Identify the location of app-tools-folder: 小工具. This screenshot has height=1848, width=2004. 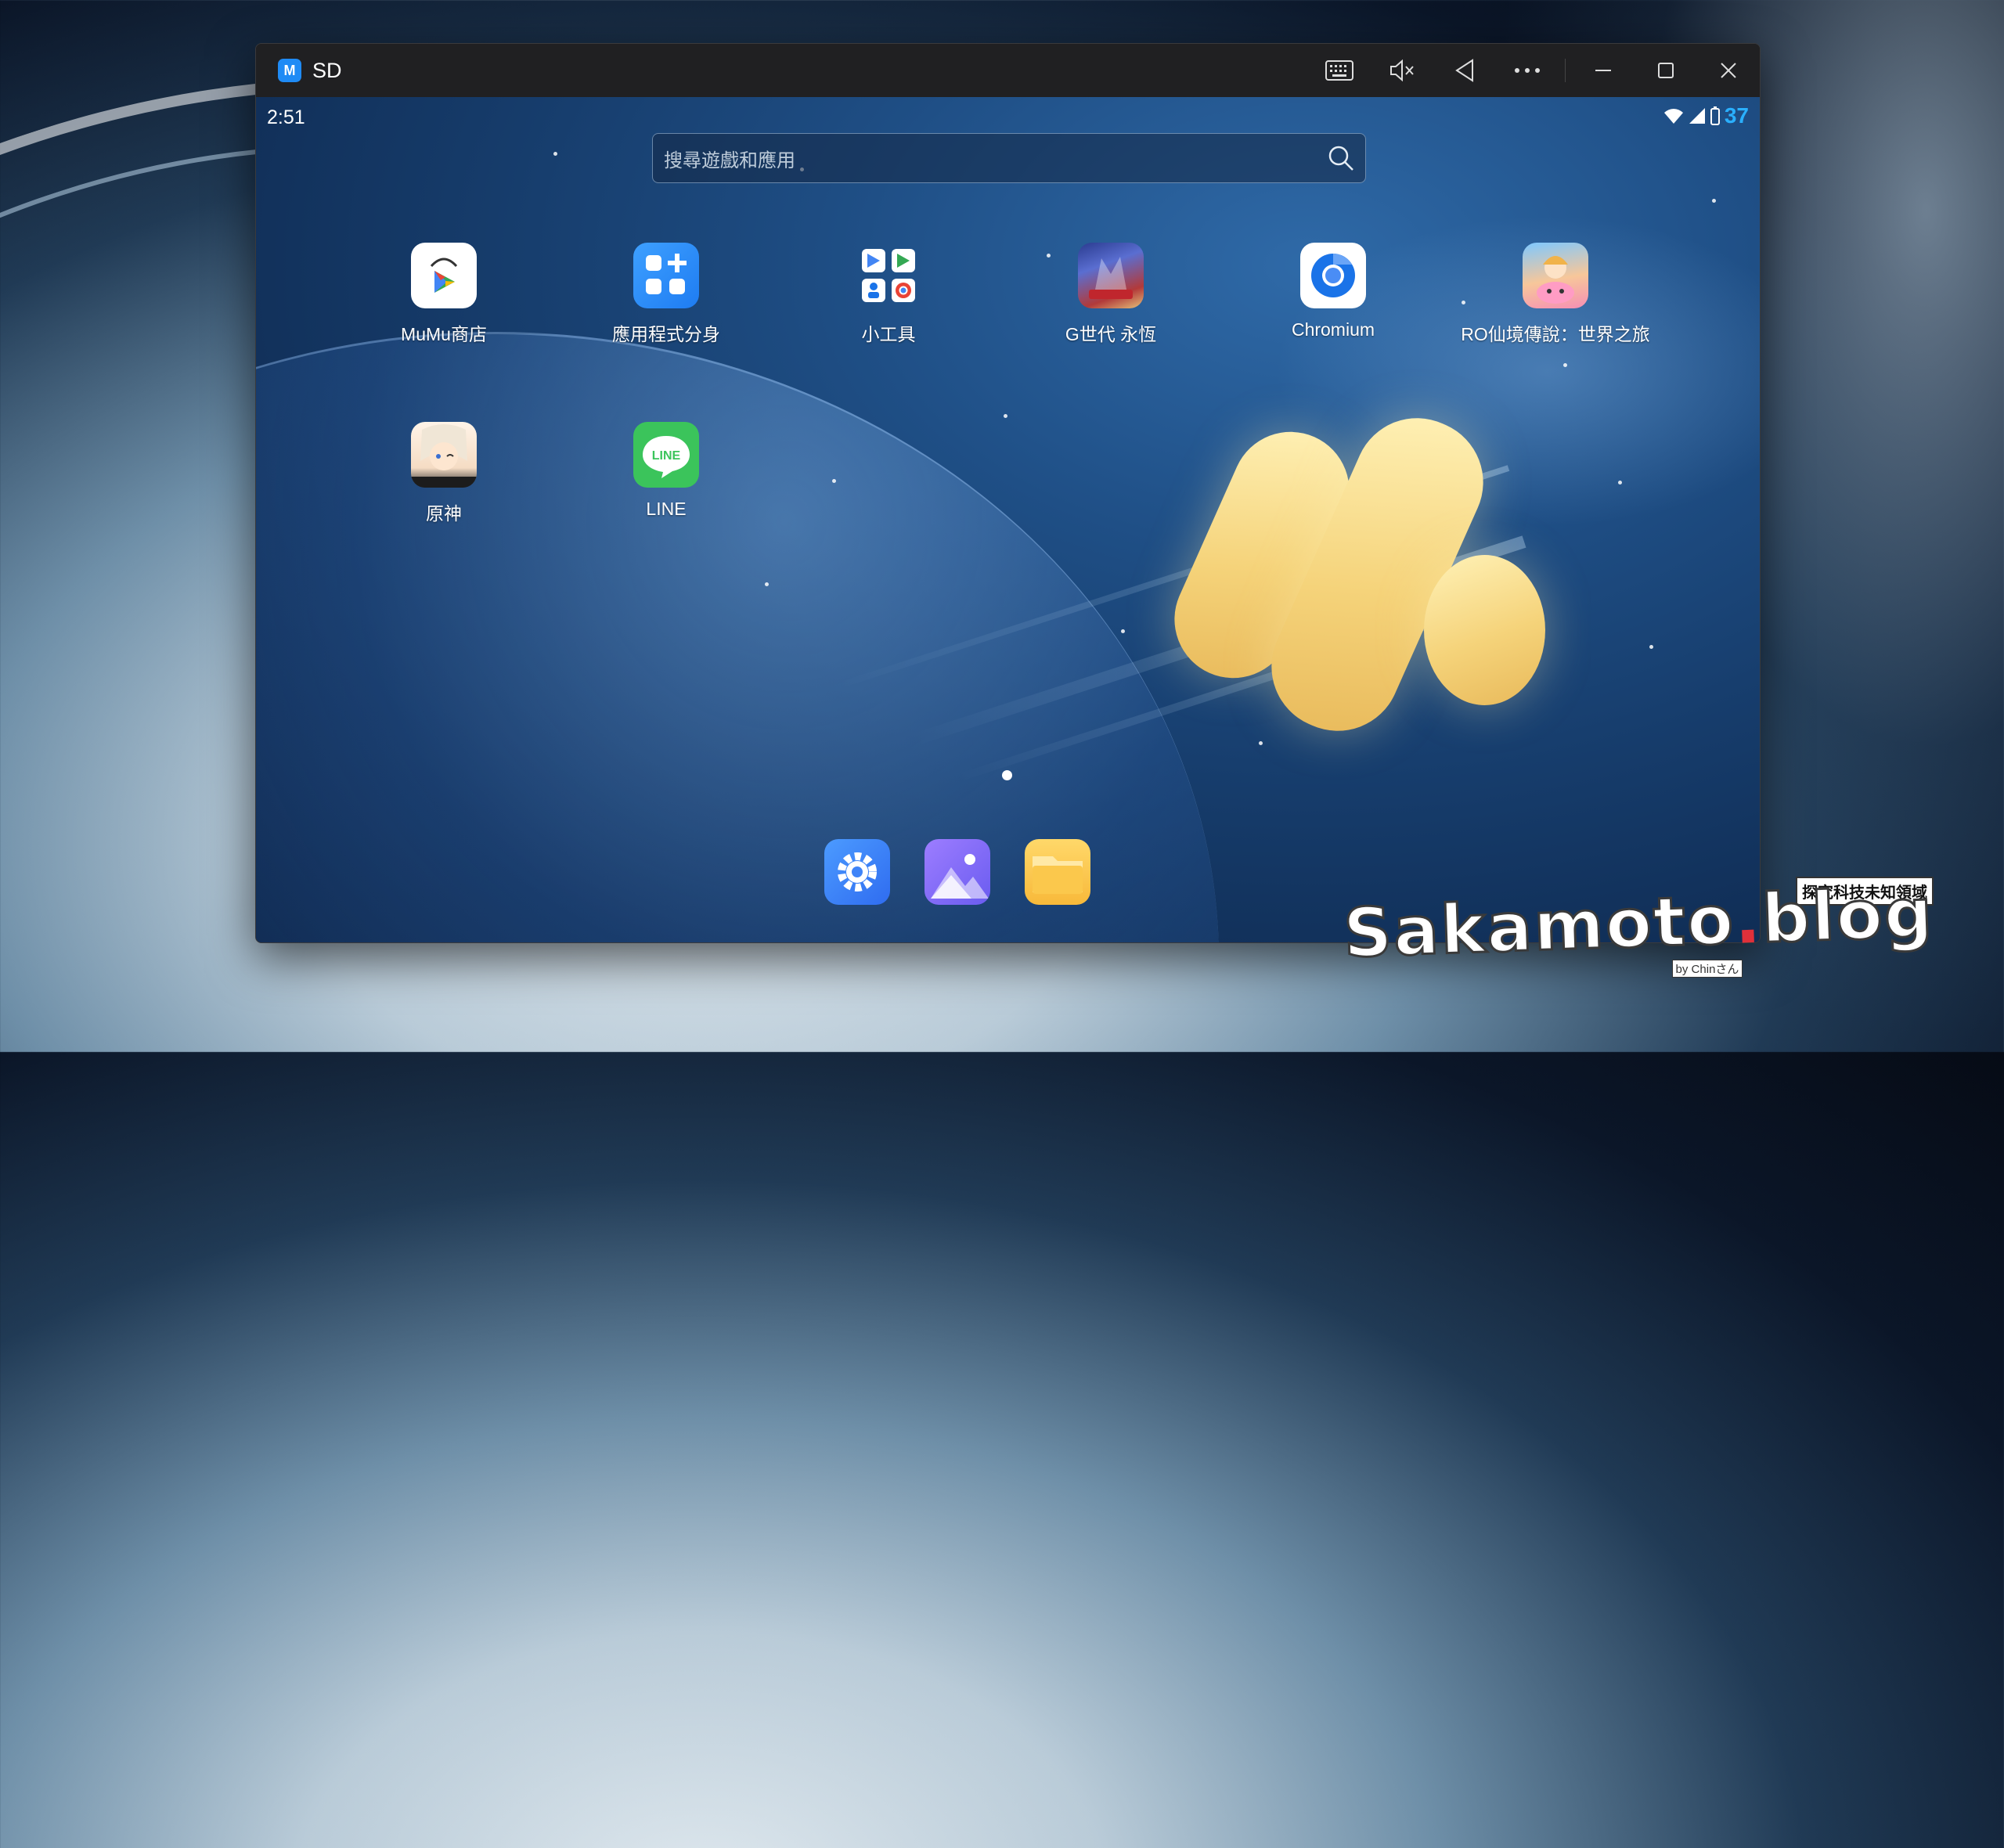
(889, 294).